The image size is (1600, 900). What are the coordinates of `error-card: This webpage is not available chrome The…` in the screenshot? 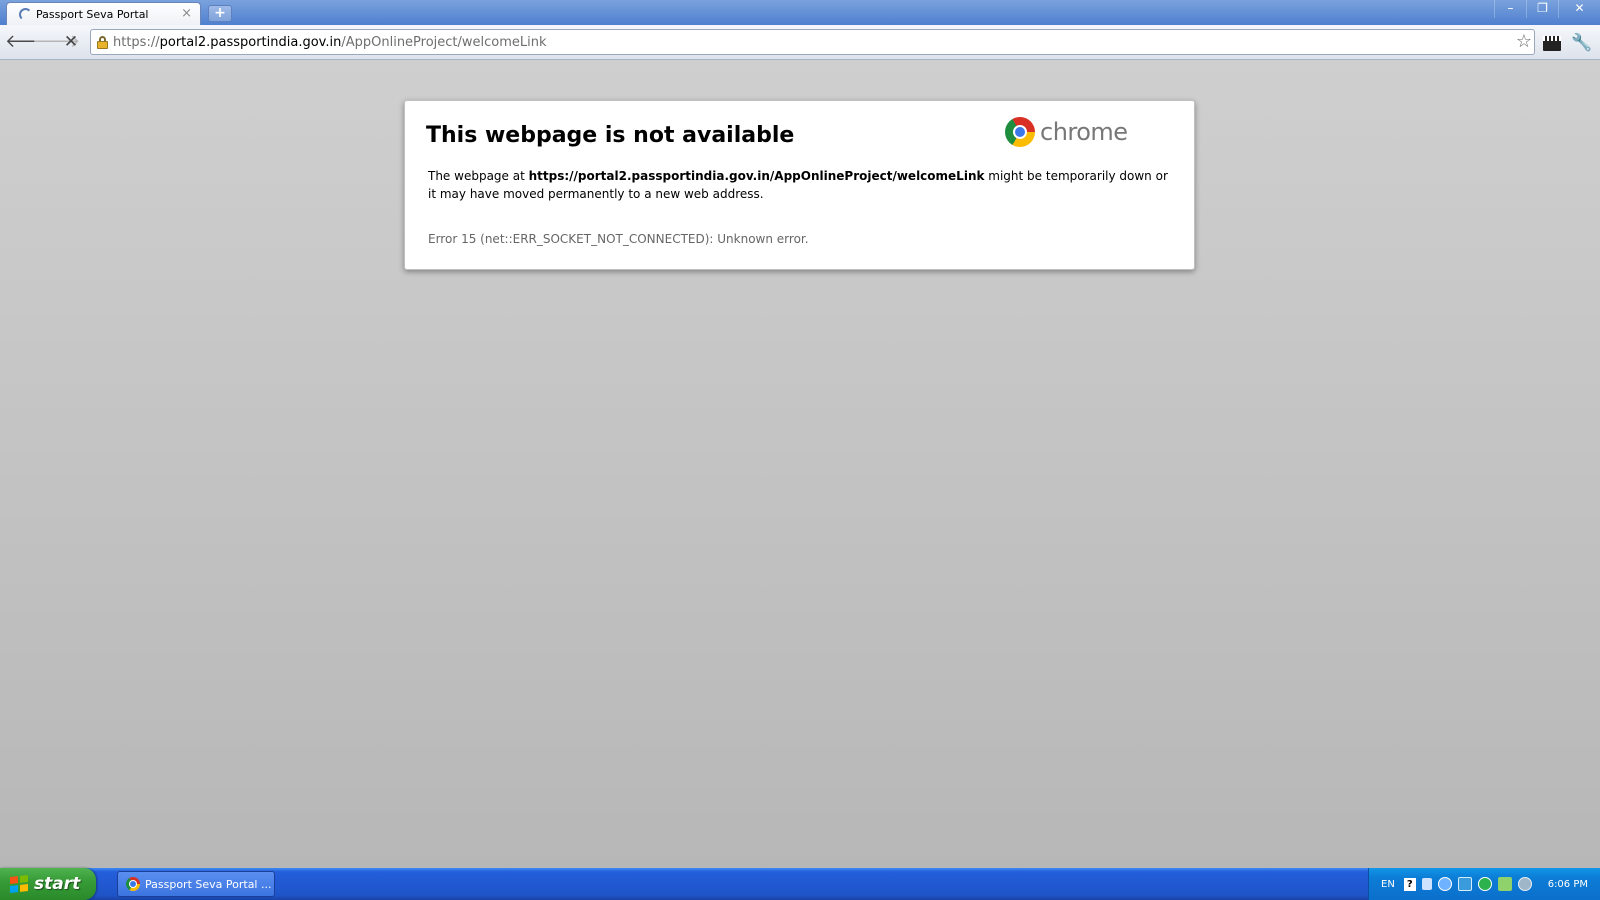 It's located at (799, 185).